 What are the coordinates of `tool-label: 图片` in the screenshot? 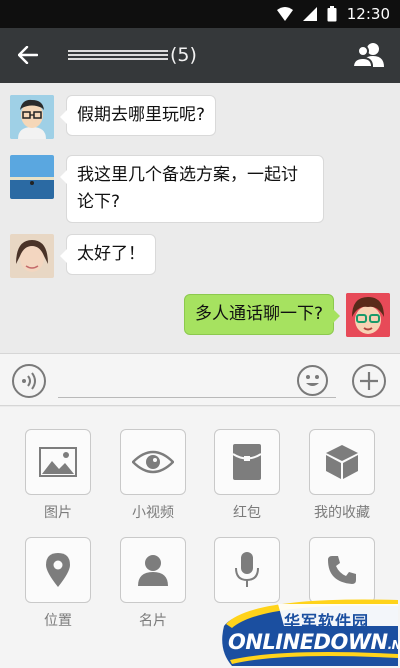 It's located at (58, 513).